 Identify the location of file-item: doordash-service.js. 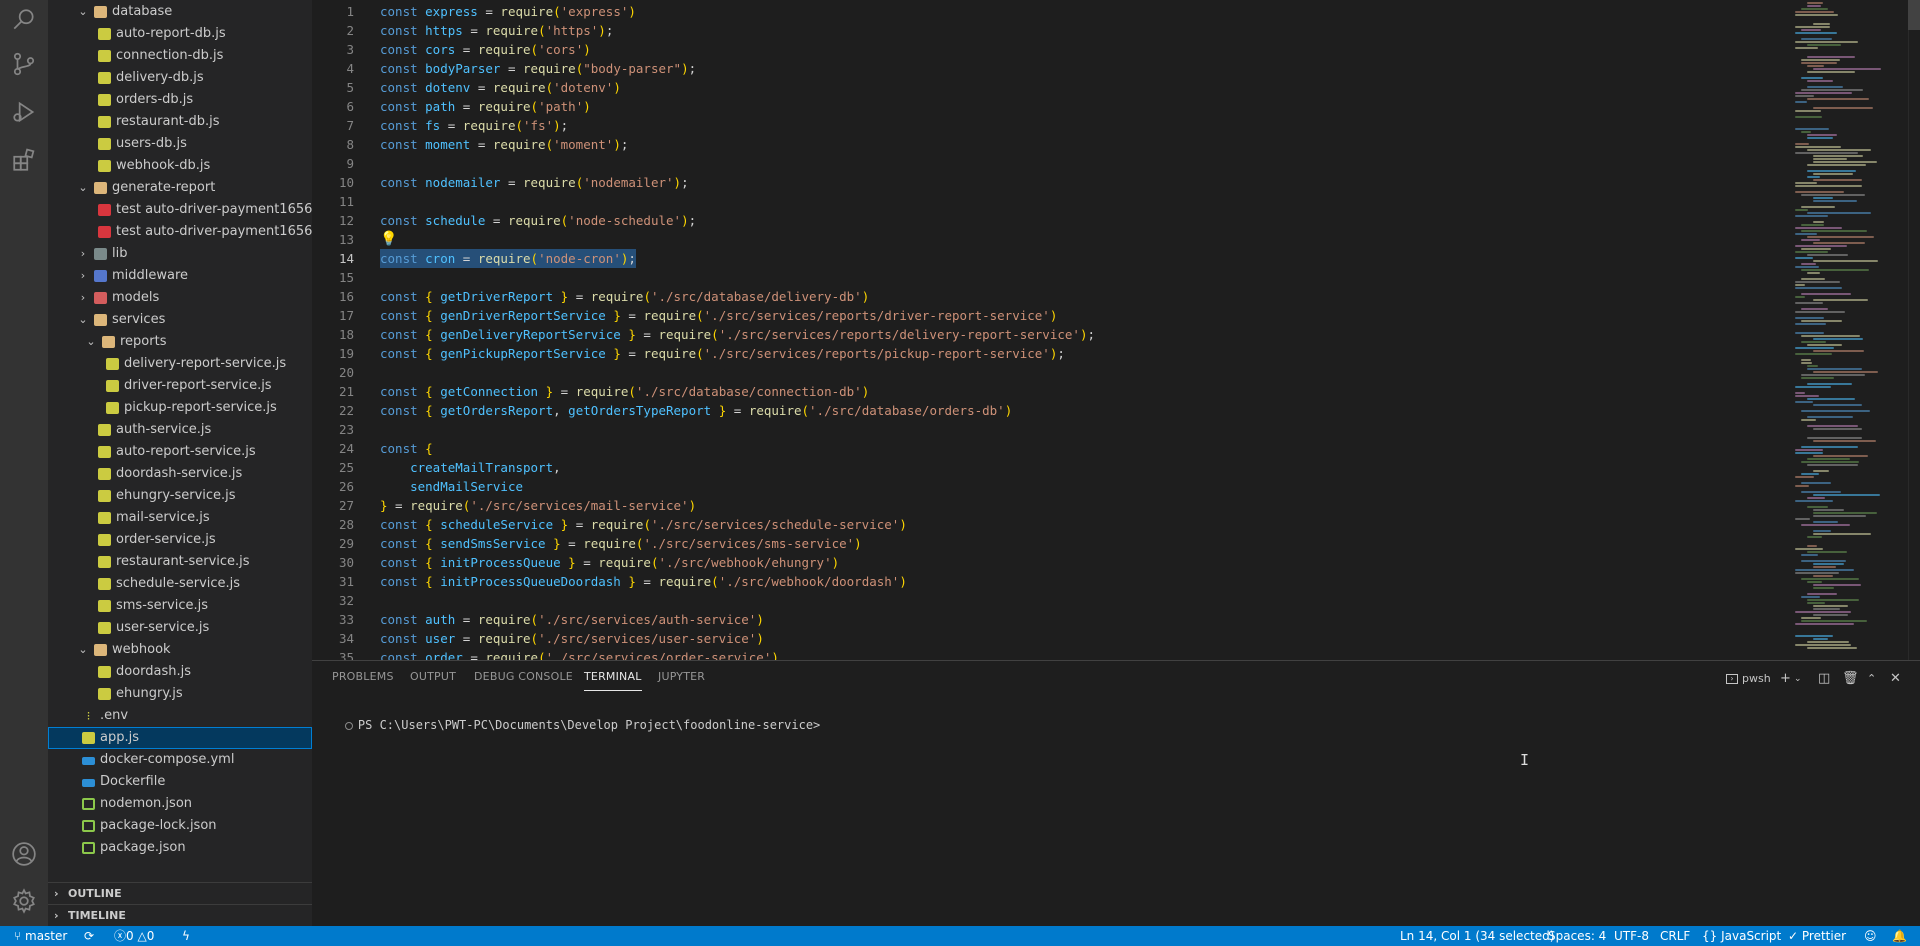
(180, 474).